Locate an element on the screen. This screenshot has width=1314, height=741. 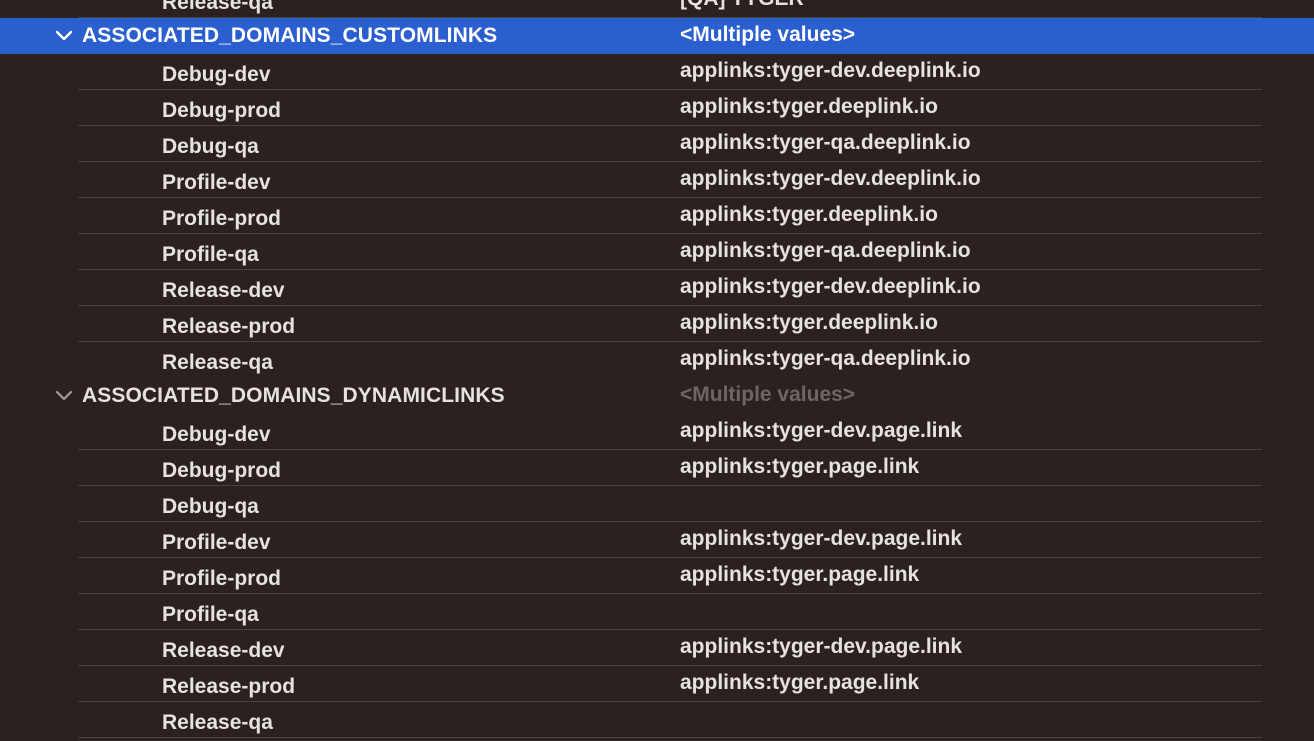
setting-row: Release-prod applinks:tyger.deeplink.io is located at coordinates (657, 324).